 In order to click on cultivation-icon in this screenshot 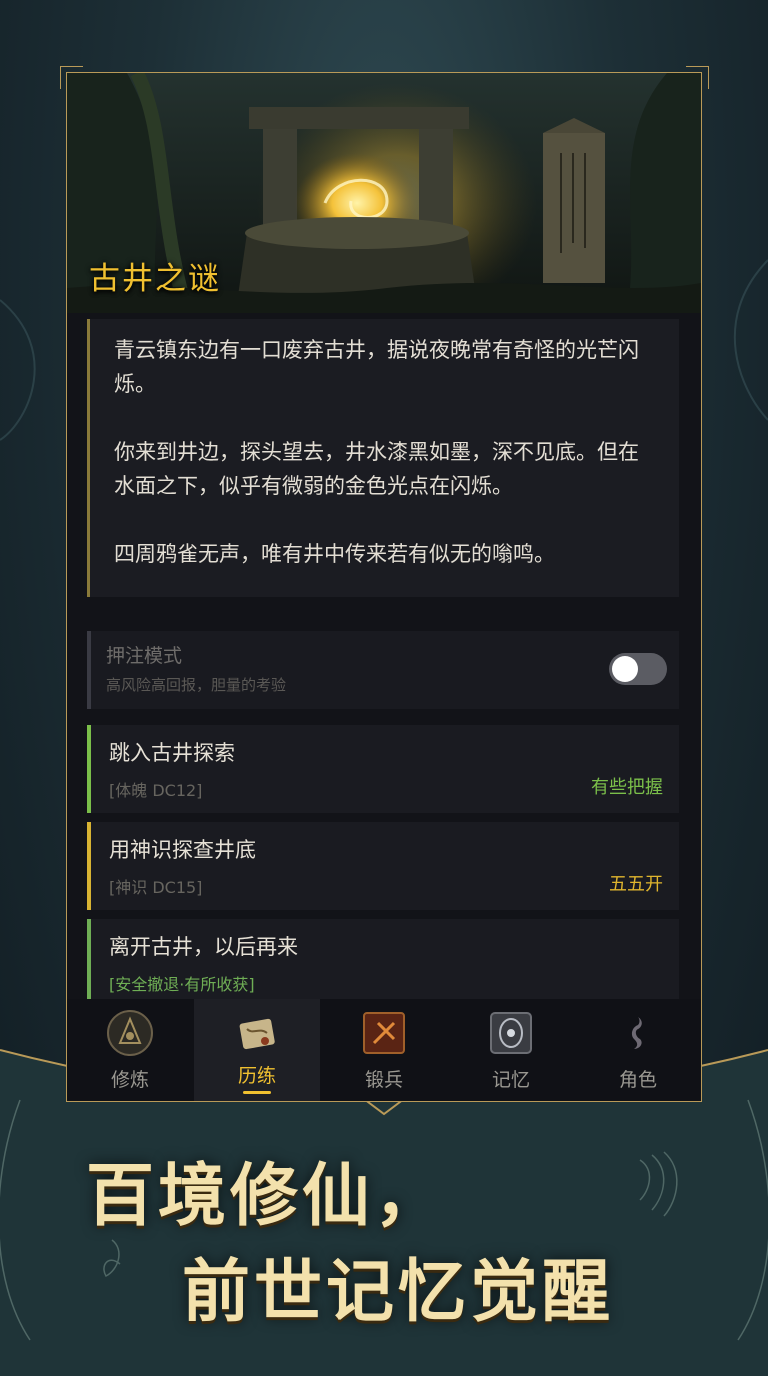, I will do `click(130, 1033)`.